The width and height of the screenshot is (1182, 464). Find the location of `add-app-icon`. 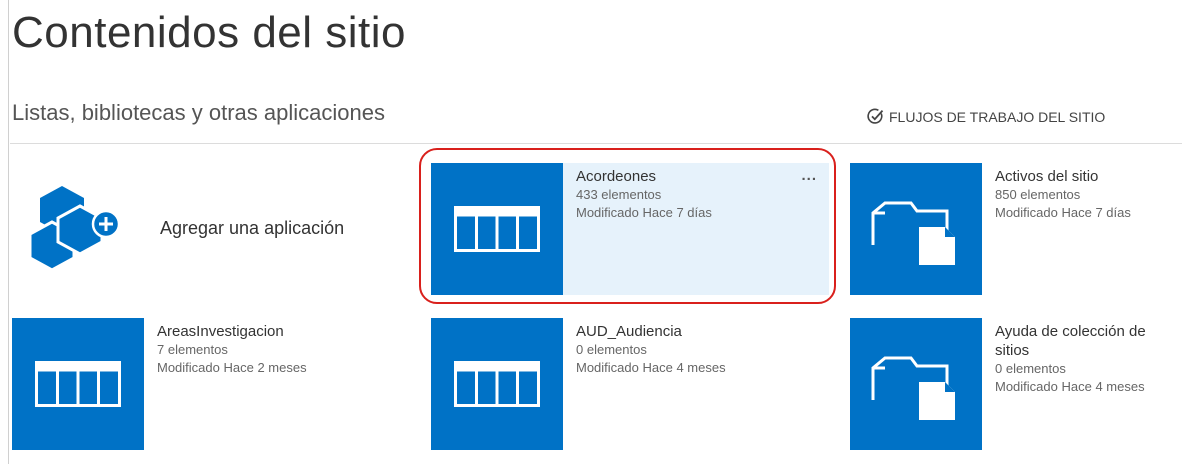

add-app-icon is located at coordinates (78, 228).